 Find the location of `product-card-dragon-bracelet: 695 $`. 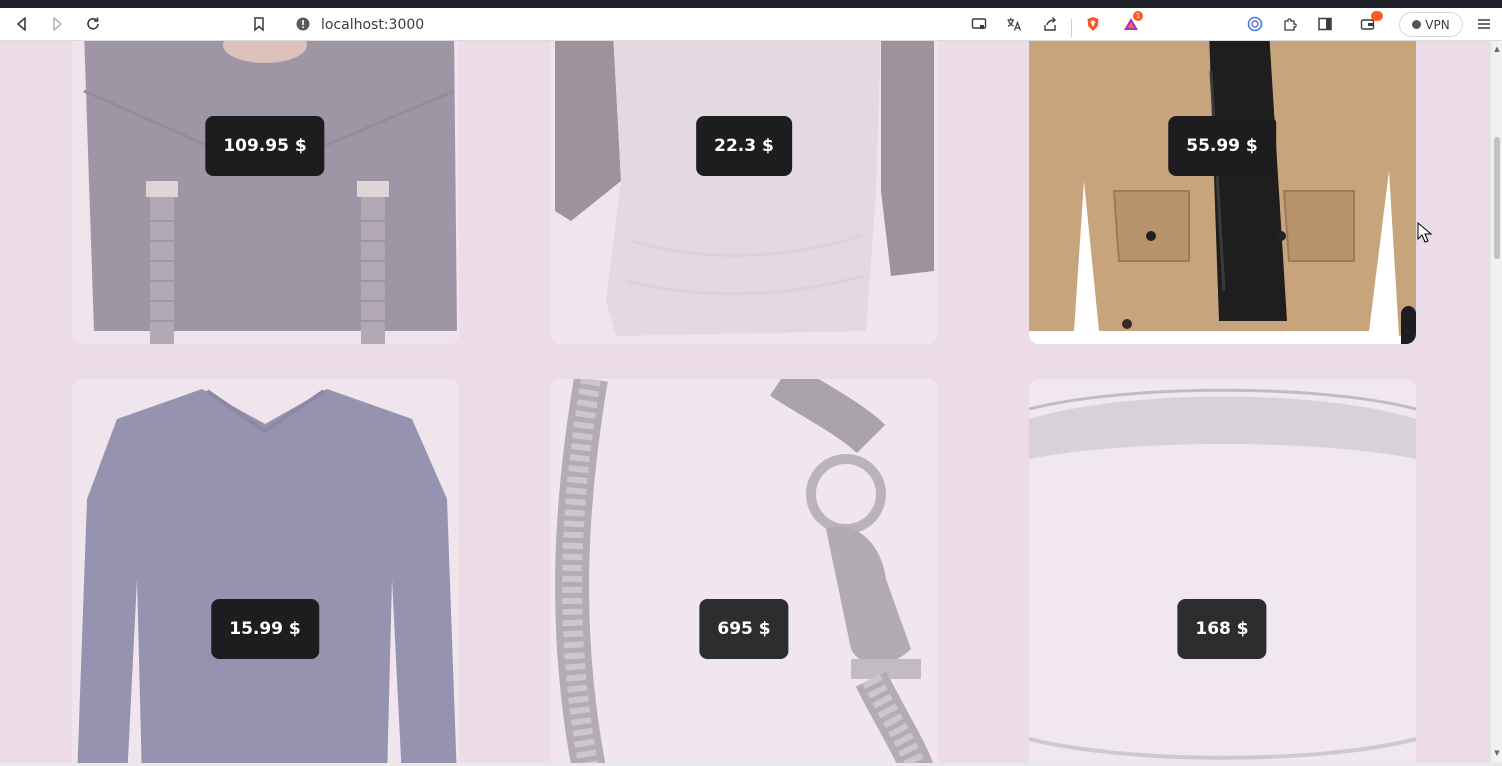

product-card-dragon-bracelet: 695 $ is located at coordinates (744, 571).